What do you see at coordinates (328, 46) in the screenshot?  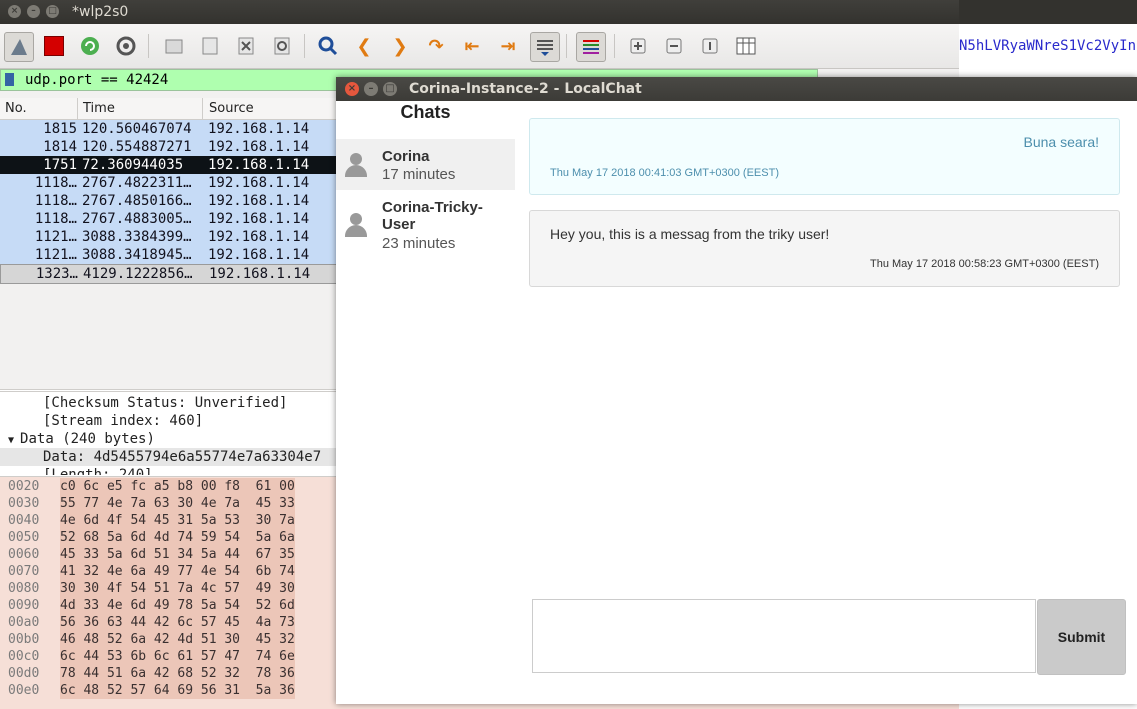 I see `find-packet-icon` at bounding box center [328, 46].